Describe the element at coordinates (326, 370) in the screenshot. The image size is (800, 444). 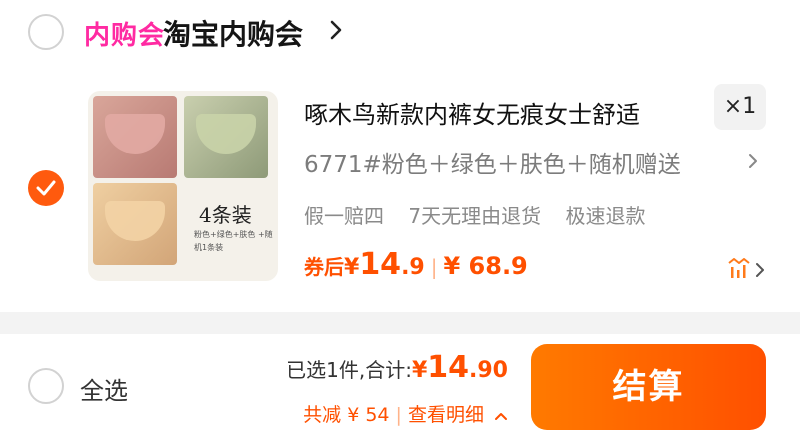
I see `selected-count: 已选1件,` at that location.